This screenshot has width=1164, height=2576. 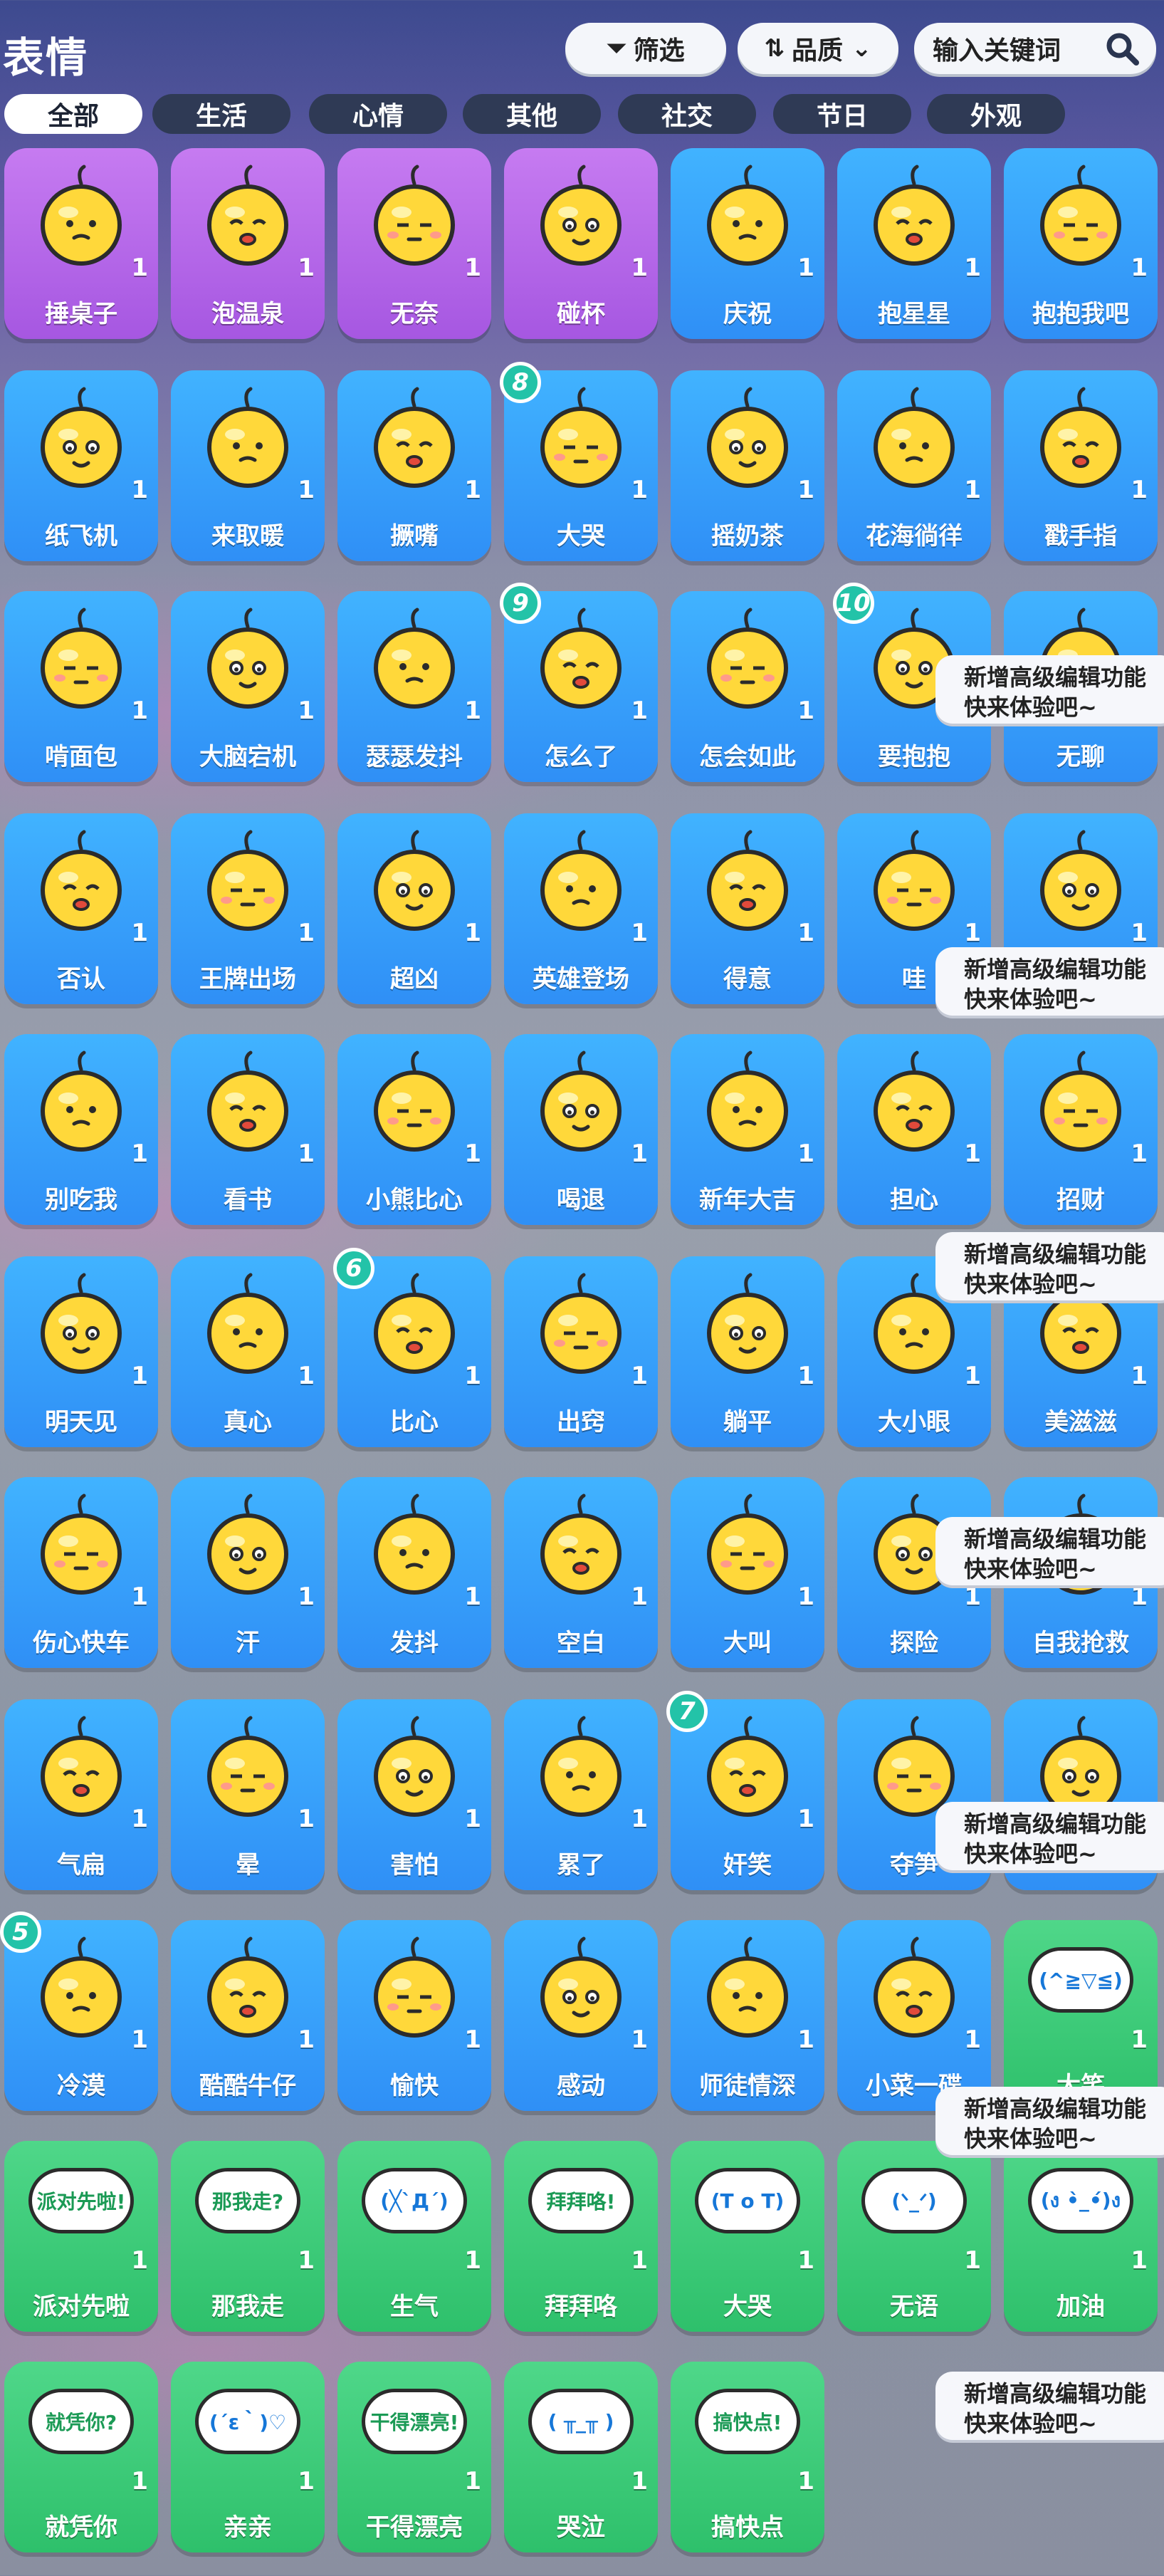 What do you see at coordinates (581, 1795) in the screenshot?
I see `emote-card: 1 累了` at bounding box center [581, 1795].